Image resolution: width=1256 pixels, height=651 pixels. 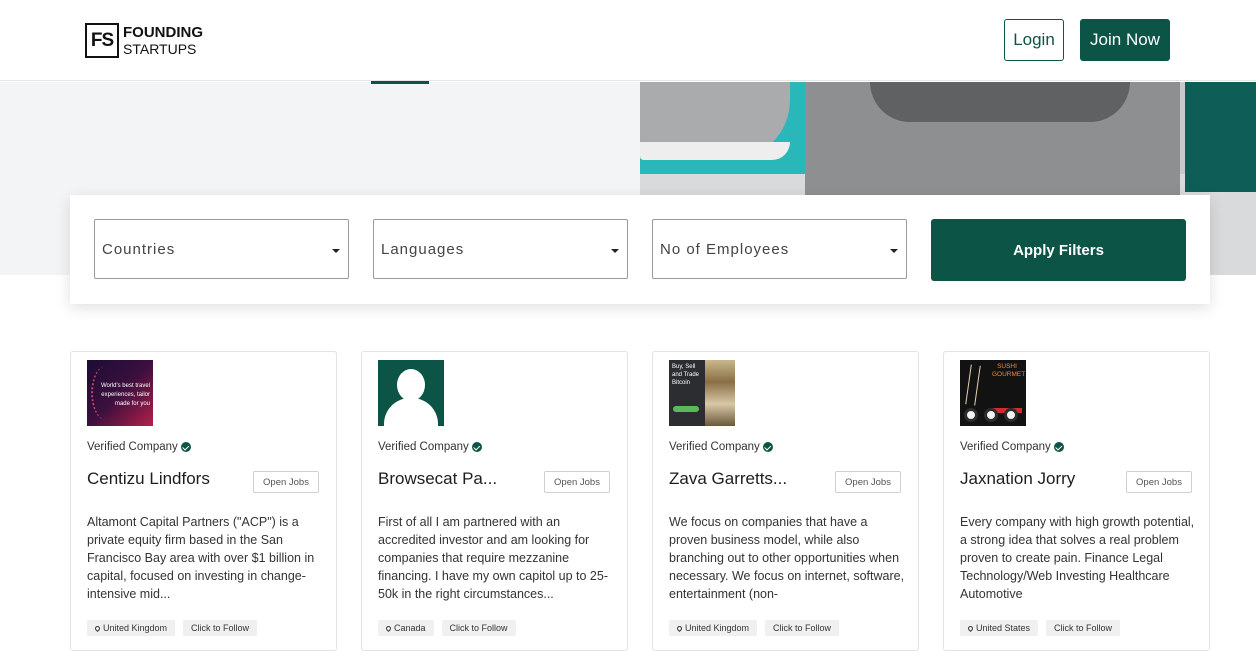 What do you see at coordinates (106, 393) in the screenshot?
I see `decorative-sparkle` at bounding box center [106, 393].